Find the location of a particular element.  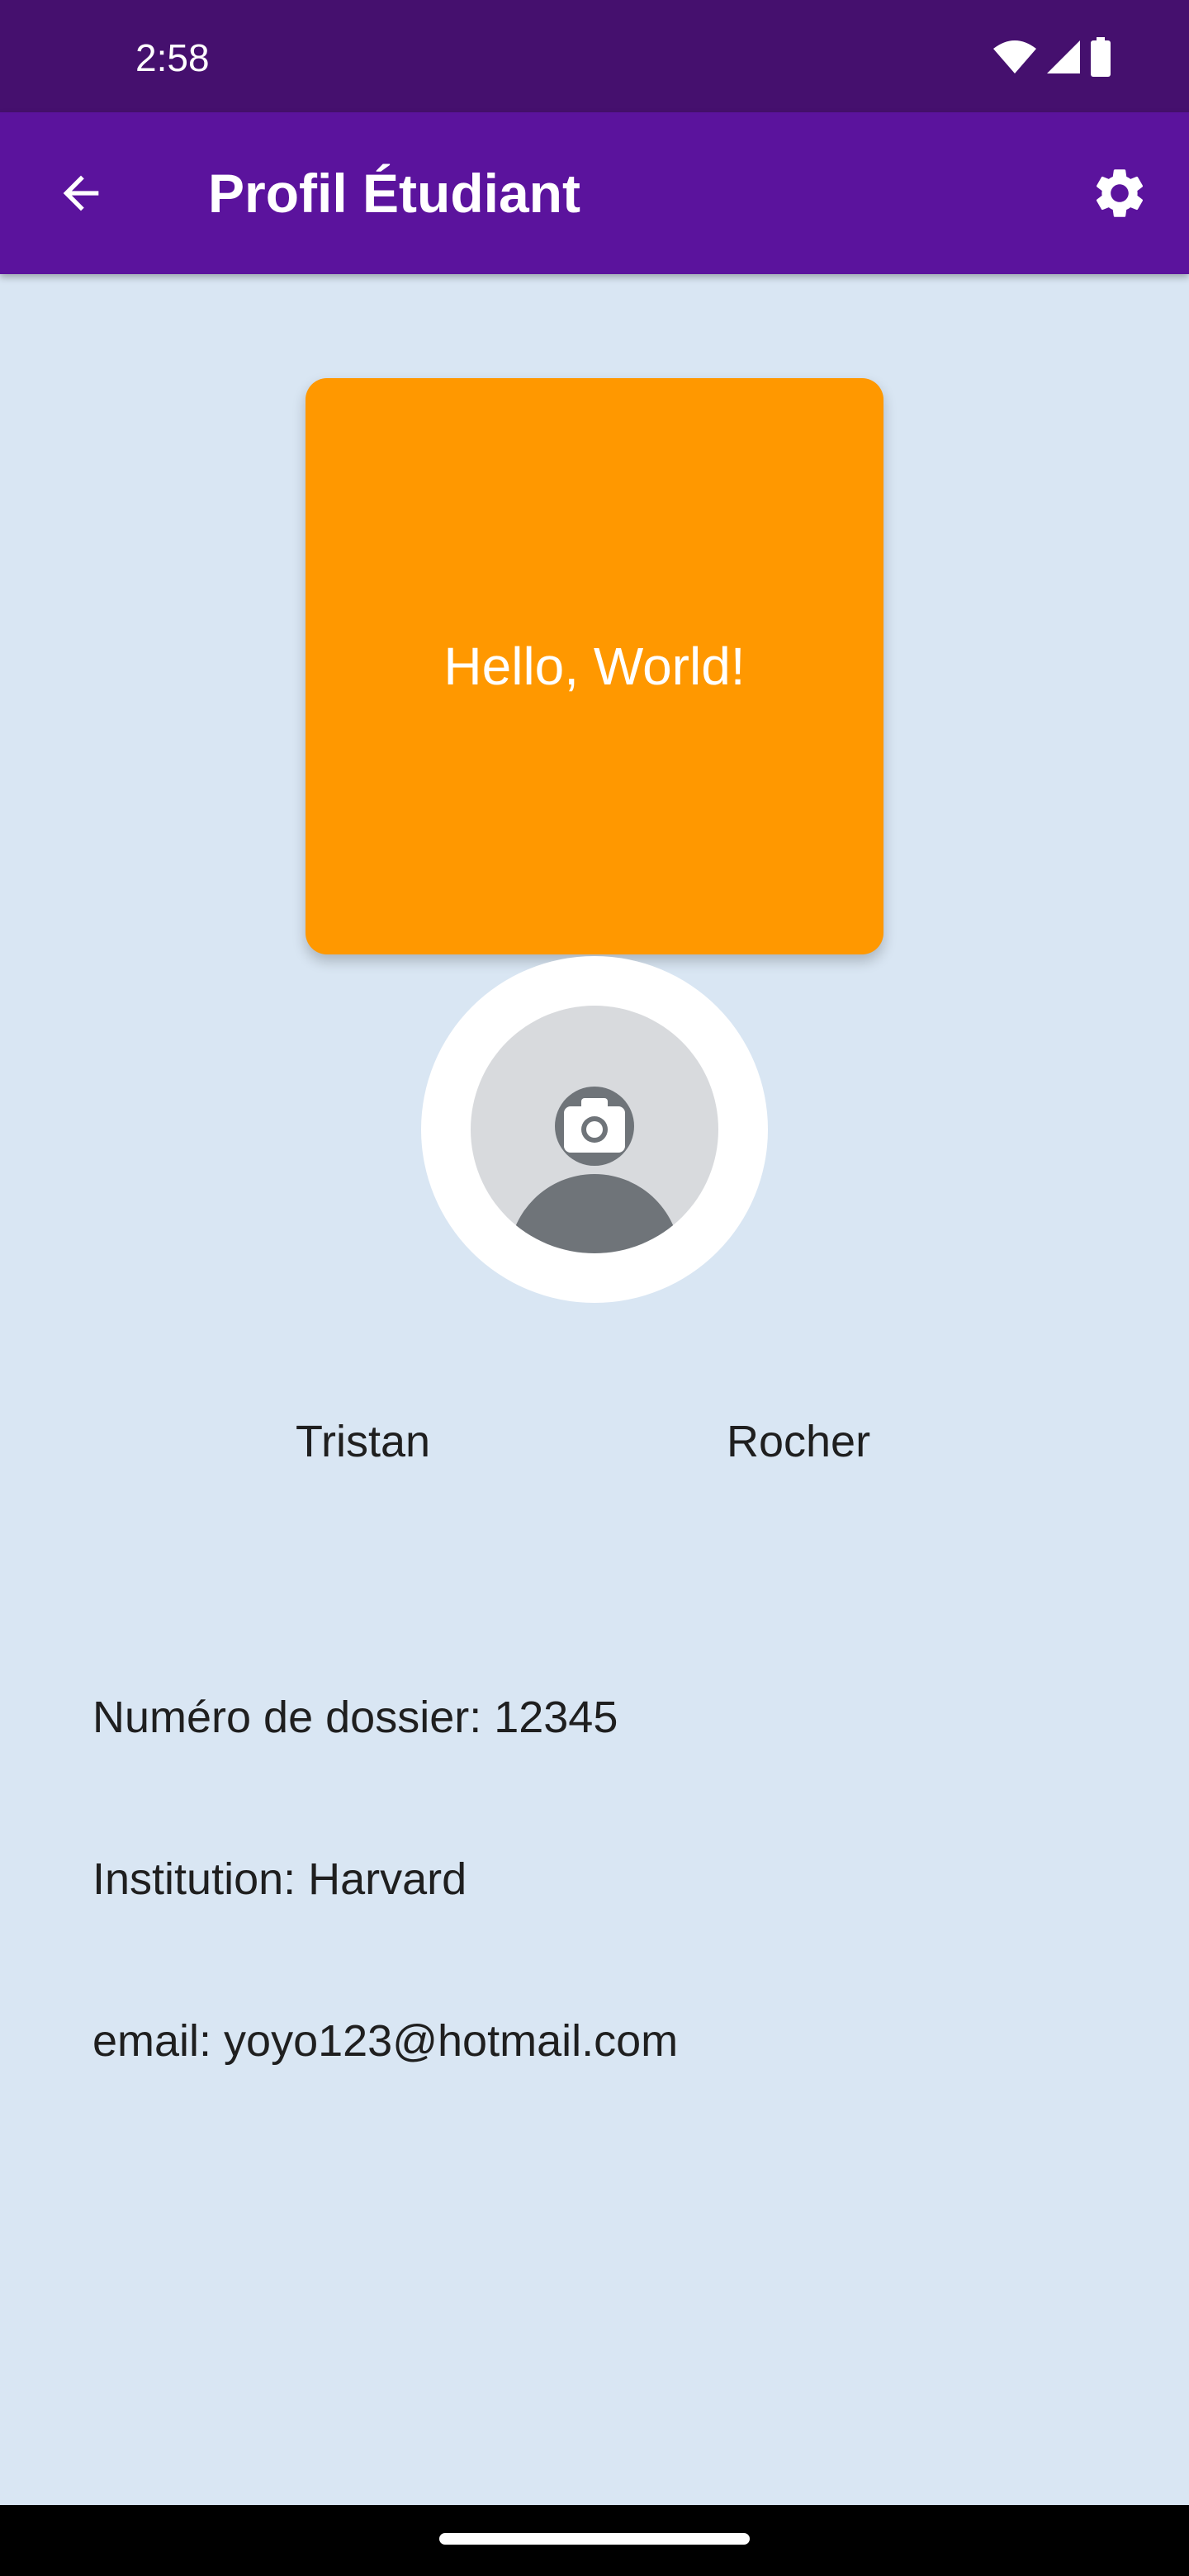

hello-card: Hello, World! is located at coordinates (594, 666).